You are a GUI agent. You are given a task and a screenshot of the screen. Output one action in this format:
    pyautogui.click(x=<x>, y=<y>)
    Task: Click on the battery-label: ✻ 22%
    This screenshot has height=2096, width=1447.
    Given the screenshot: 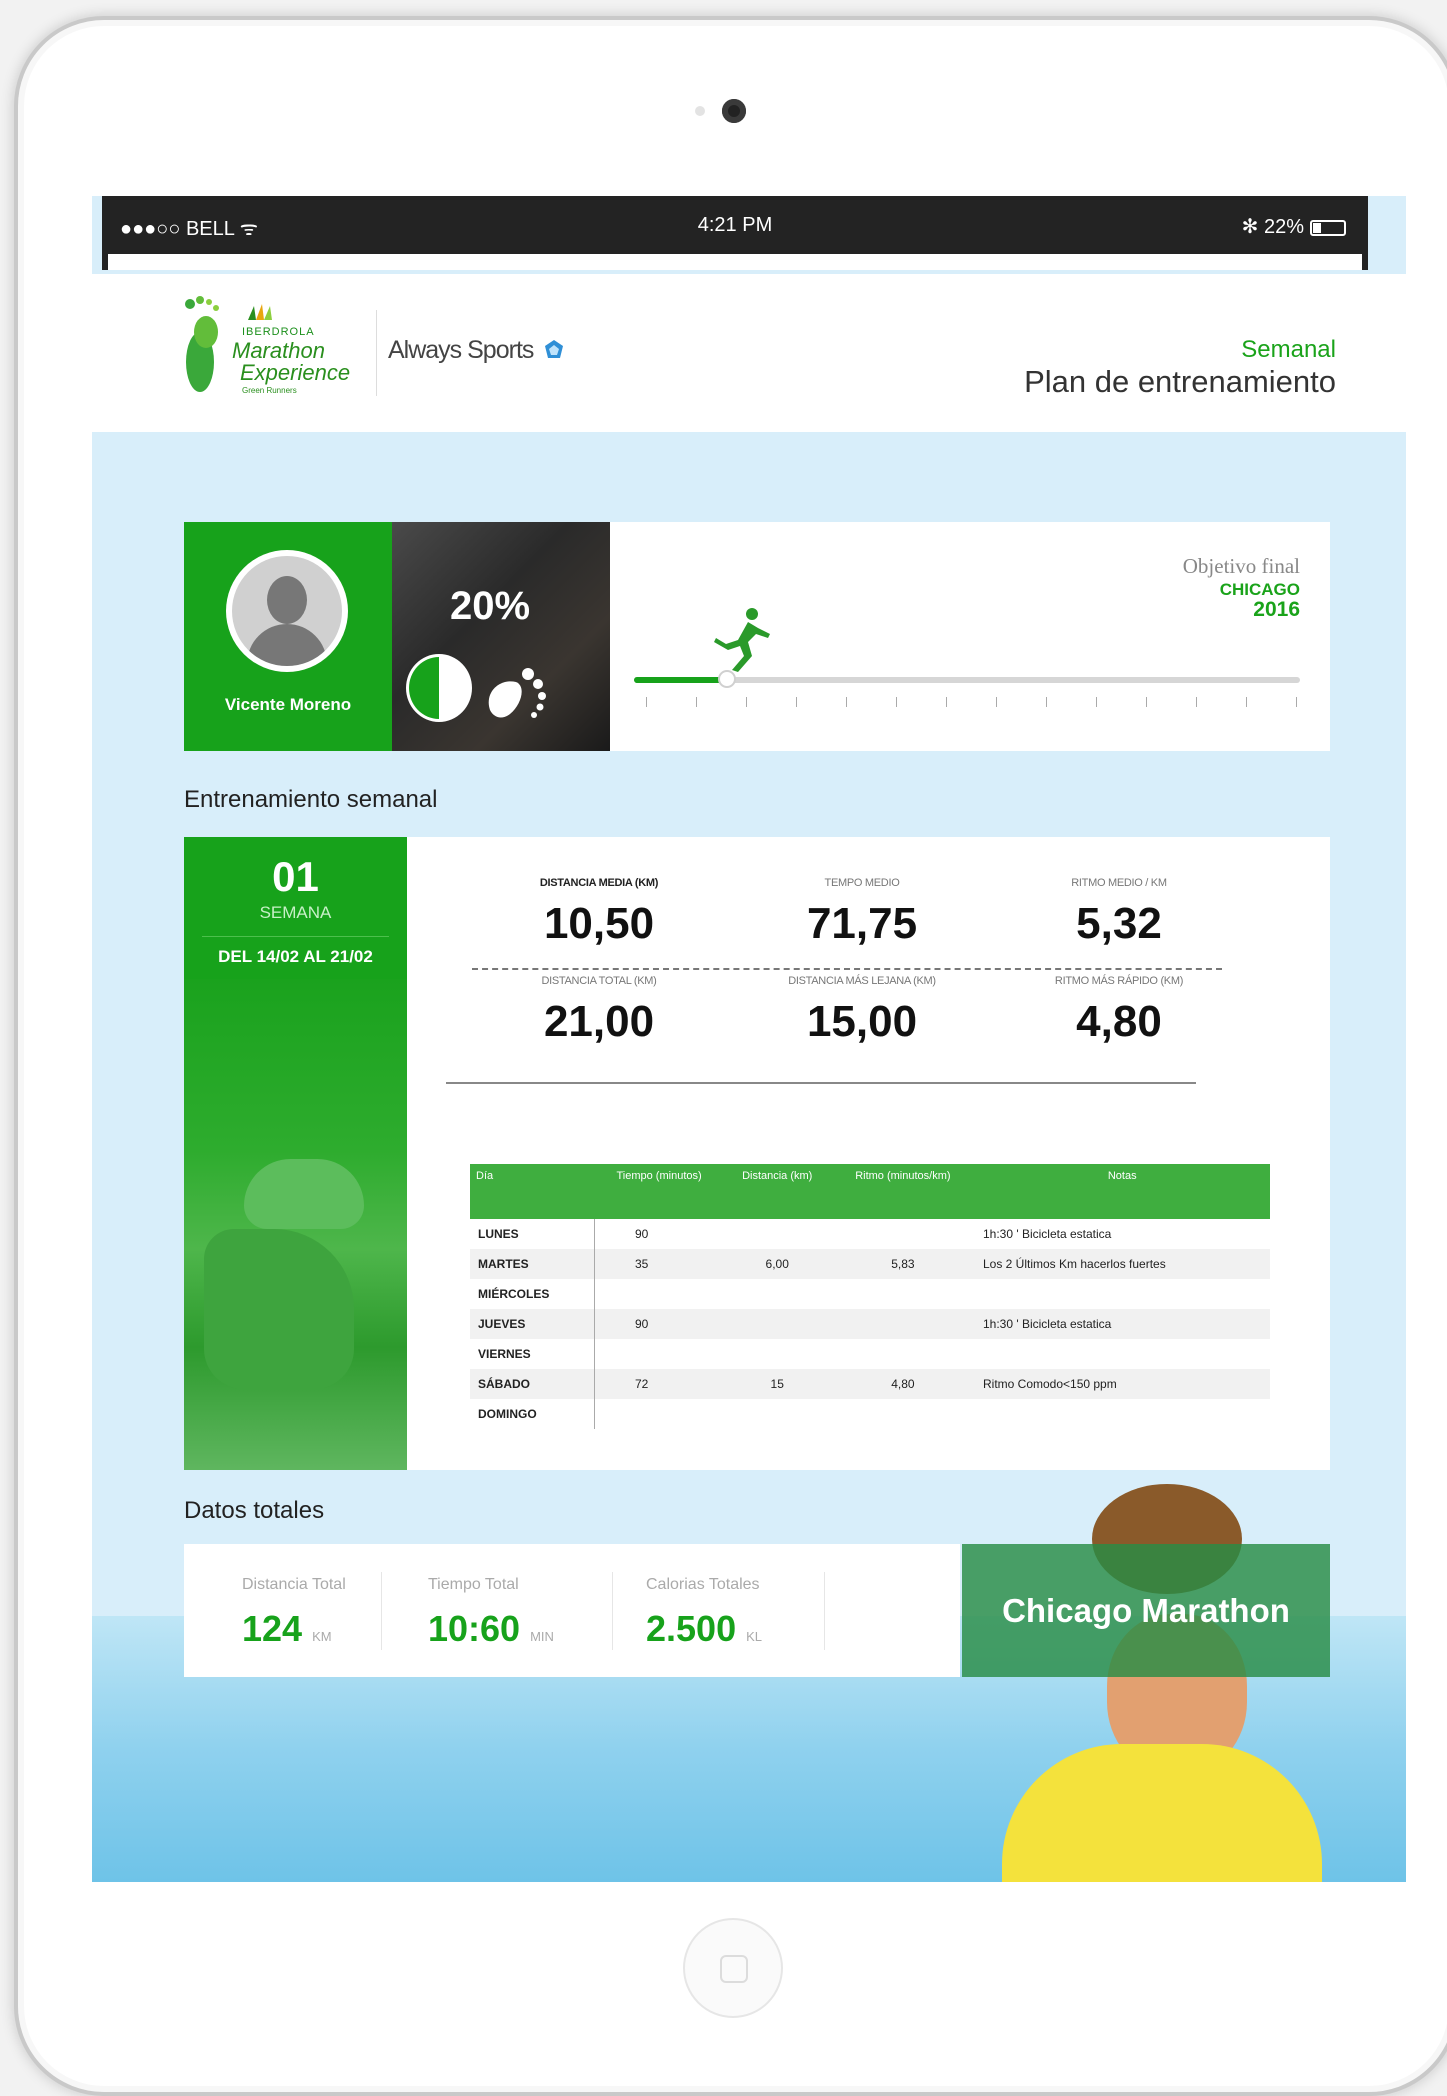 What is the action you would take?
    pyautogui.click(x=1272, y=227)
    